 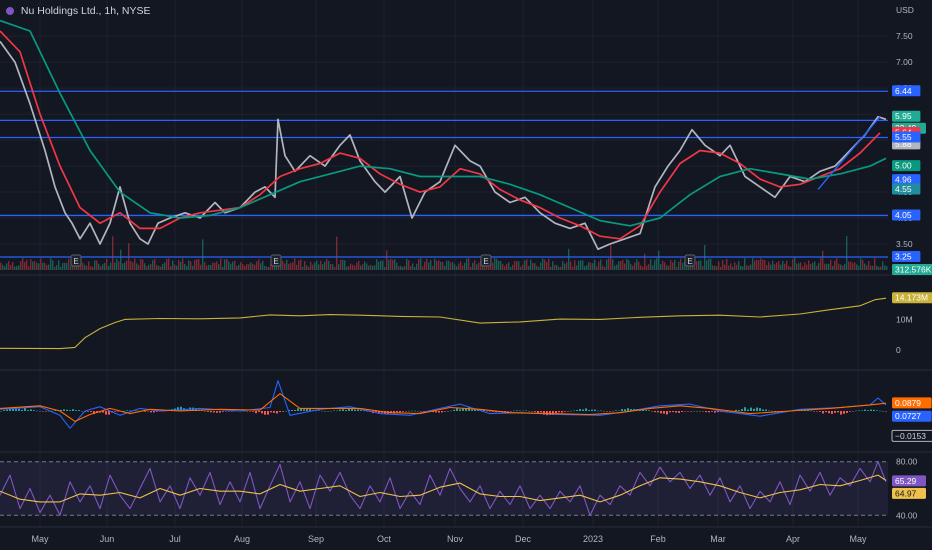 What do you see at coordinates (903, 257) in the screenshot?
I see `price-axis-value-text: 3.25` at bounding box center [903, 257].